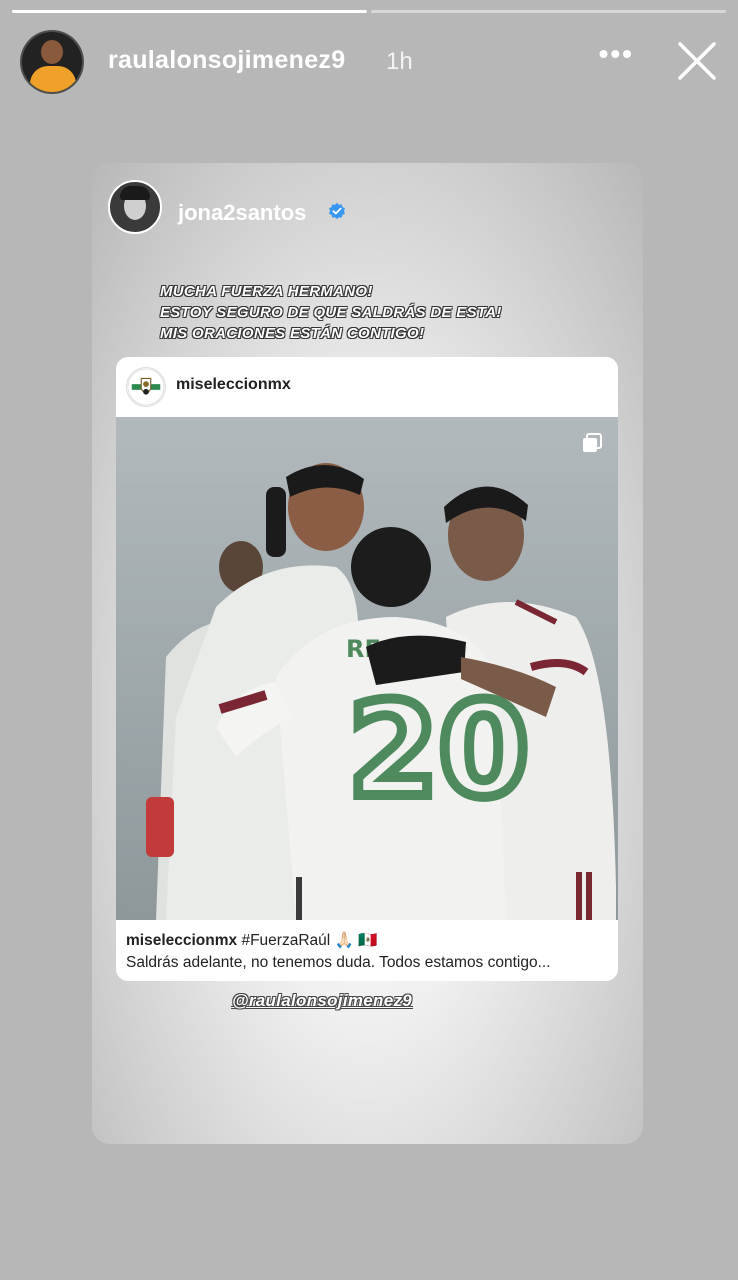 This screenshot has height=1280, width=738. What do you see at coordinates (242, 213) in the screenshot?
I see `repost-username: jona2santos` at bounding box center [242, 213].